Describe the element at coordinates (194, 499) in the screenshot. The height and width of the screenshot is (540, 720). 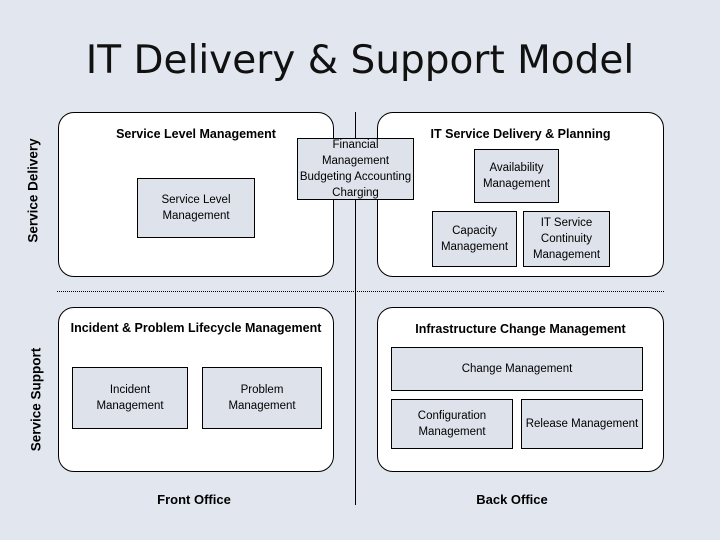
I see `column-label-front-office: Front Office` at that location.